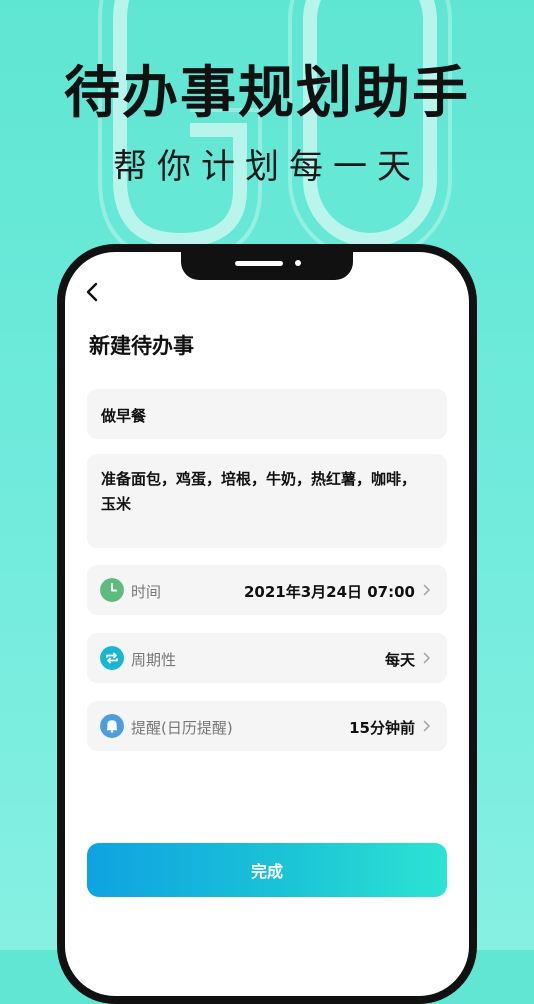  Describe the element at coordinates (259, 491) in the screenshot. I see `task-description-value: 准备面包，鸡蛋，培根，牛奶，热红薯，咖啡，玉米` at that location.